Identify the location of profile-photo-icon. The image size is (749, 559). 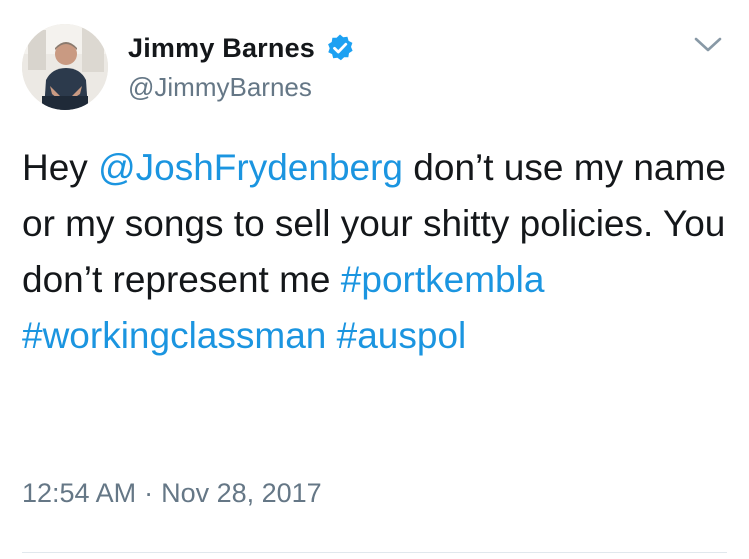
(65, 67).